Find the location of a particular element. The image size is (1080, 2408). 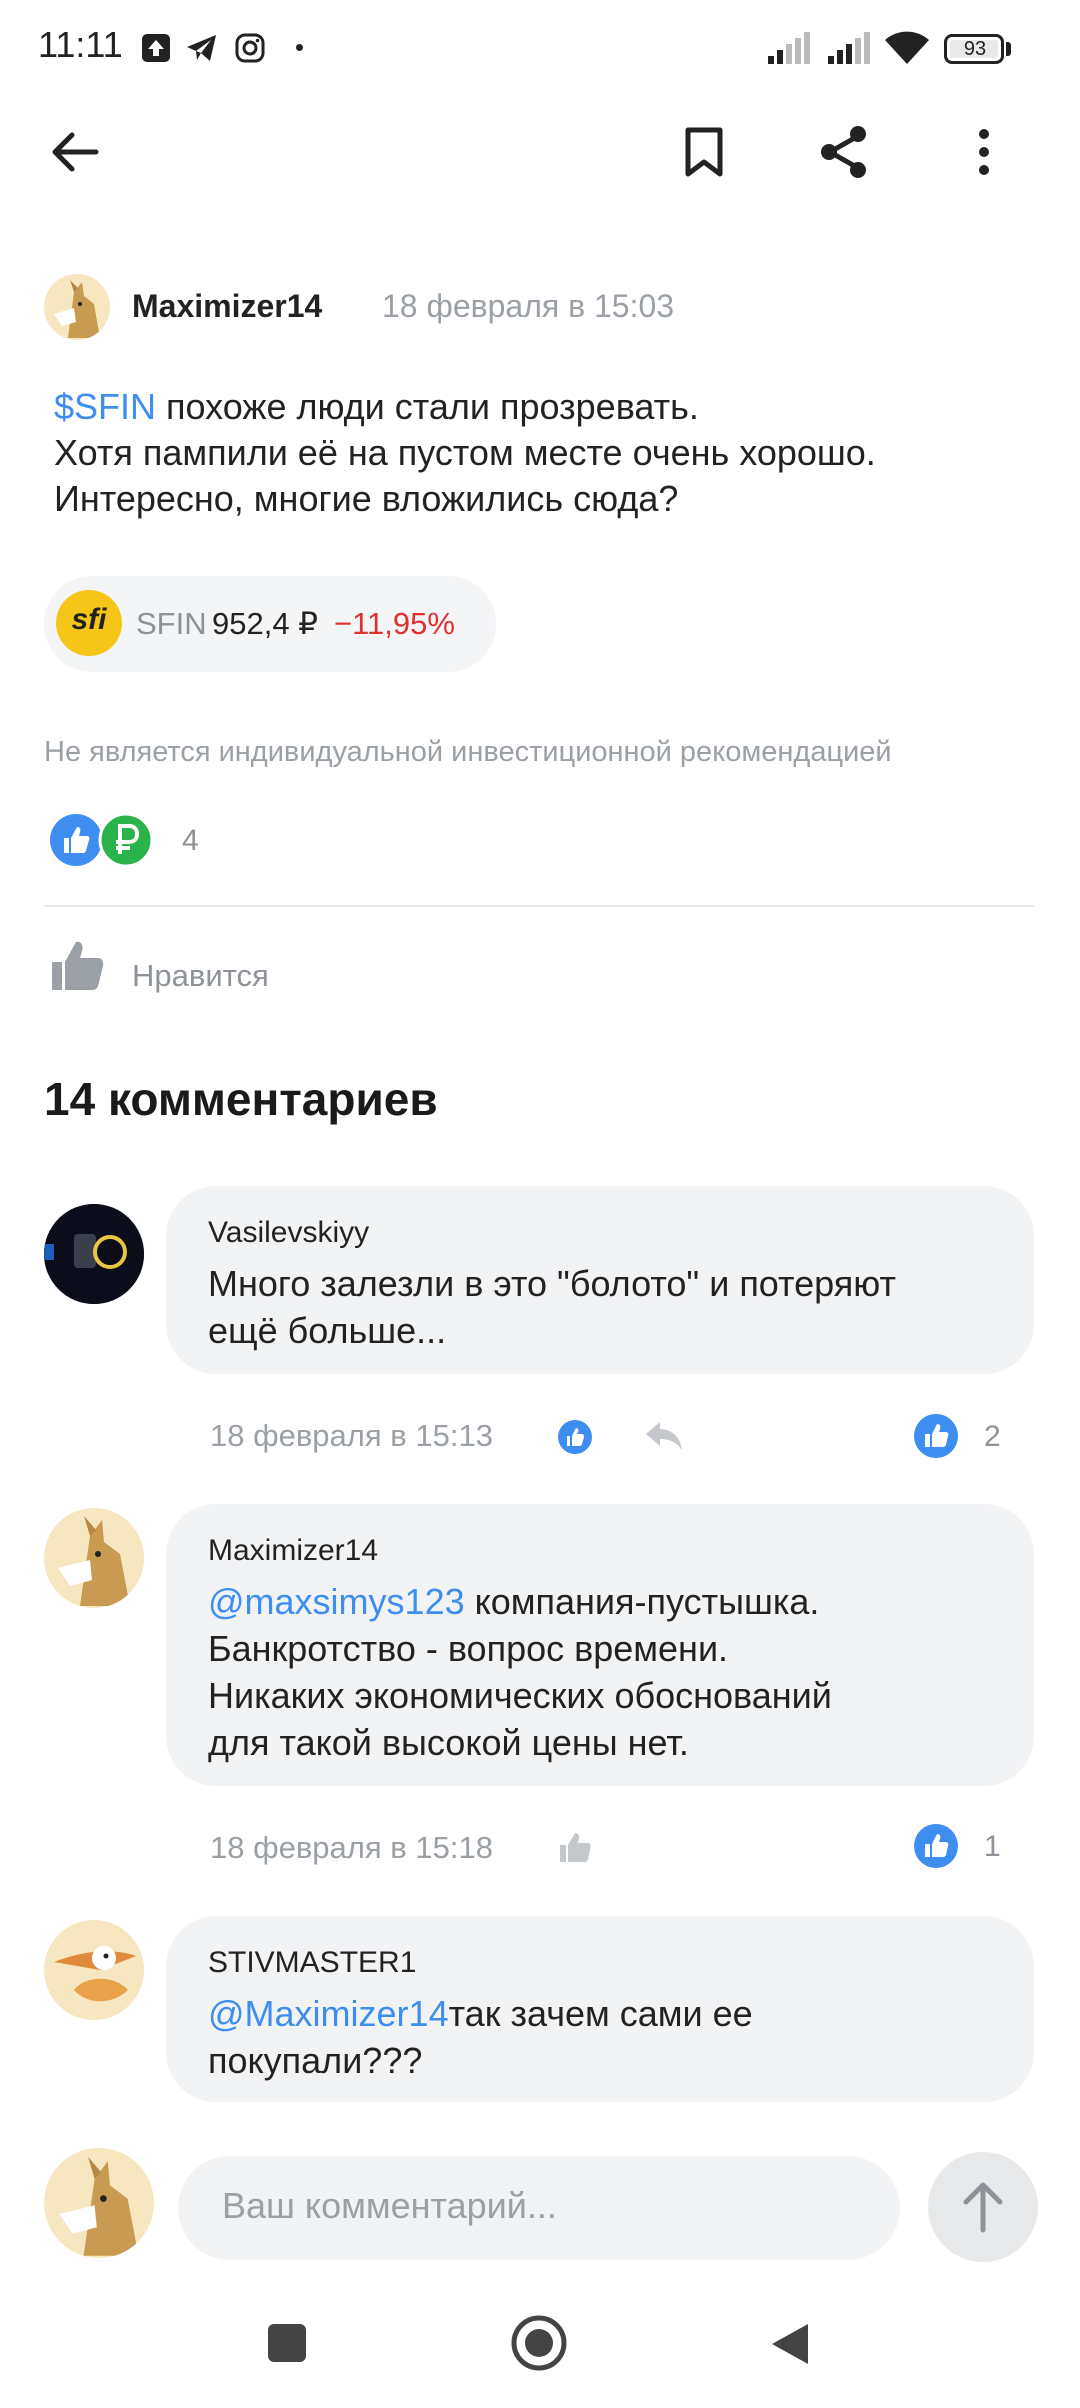

post-author-avatar is located at coordinates (77, 307).